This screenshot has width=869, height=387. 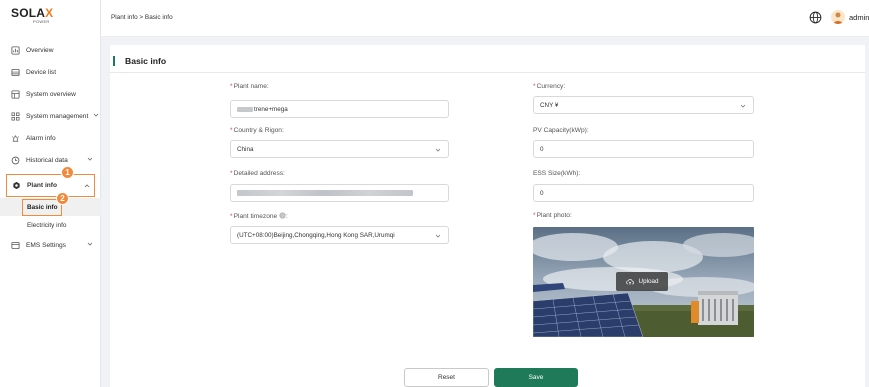 I want to click on sidebar-item-overview: Overview, so click(x=50, y=50).